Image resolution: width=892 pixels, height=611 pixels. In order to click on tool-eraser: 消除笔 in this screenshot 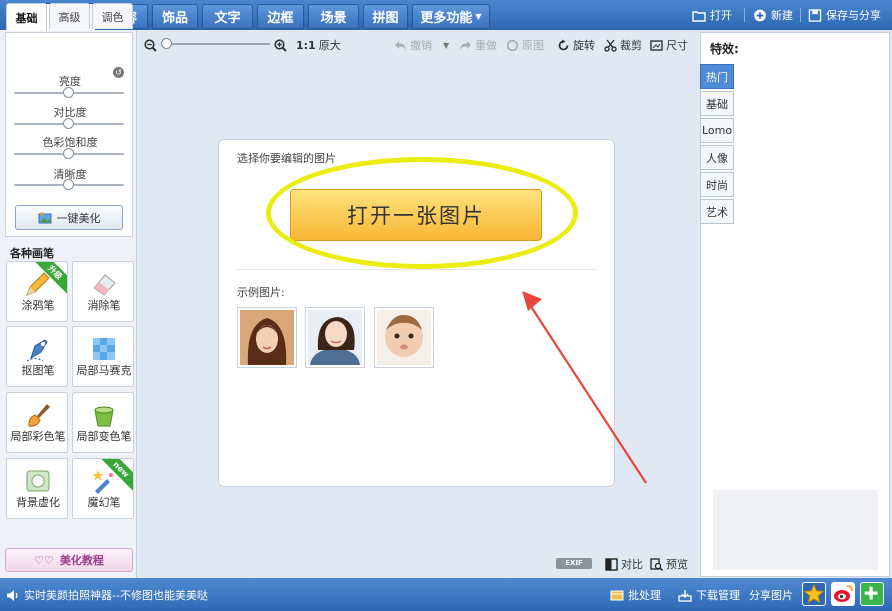, I will do `click(103, 291)`.